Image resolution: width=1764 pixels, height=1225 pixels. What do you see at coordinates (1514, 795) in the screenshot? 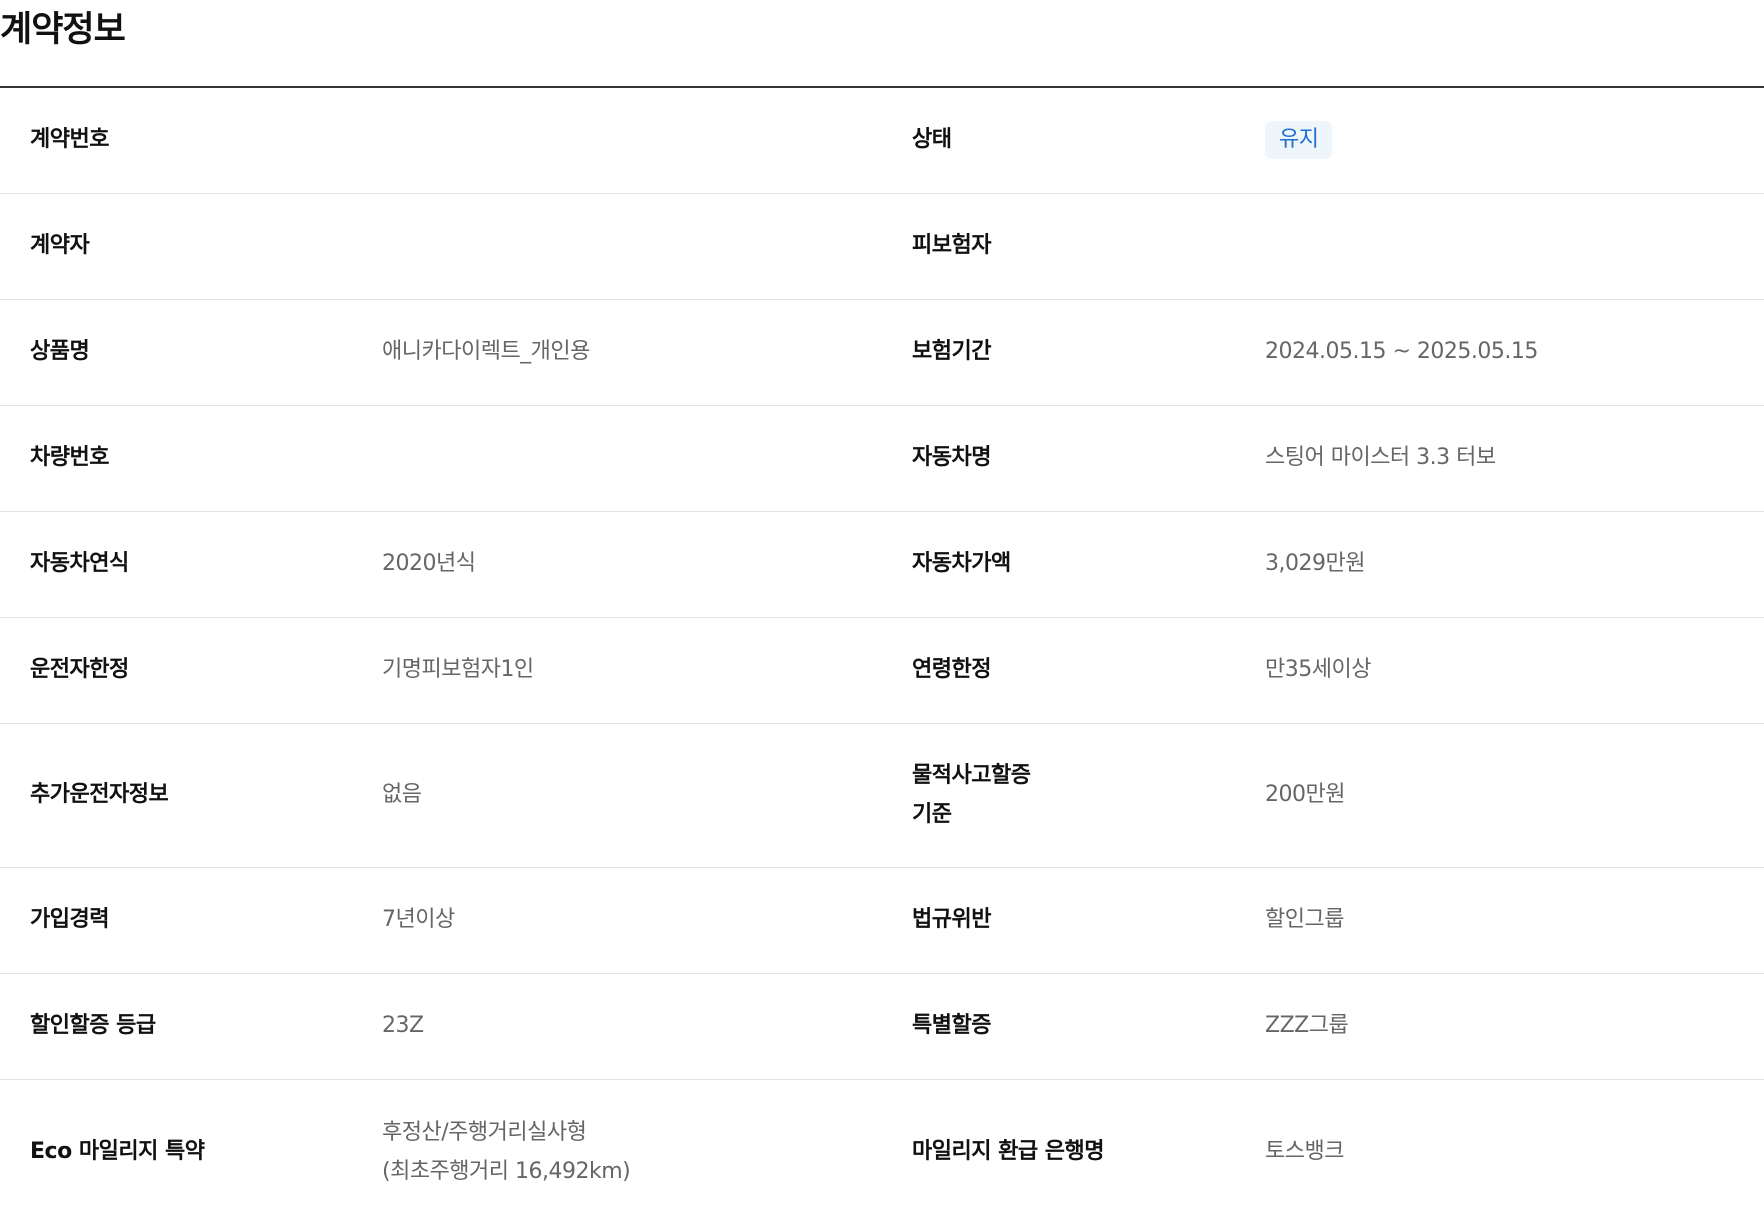
I see `value-property-damage-surcharge: 200만원` at bounding box center [1514, 795].